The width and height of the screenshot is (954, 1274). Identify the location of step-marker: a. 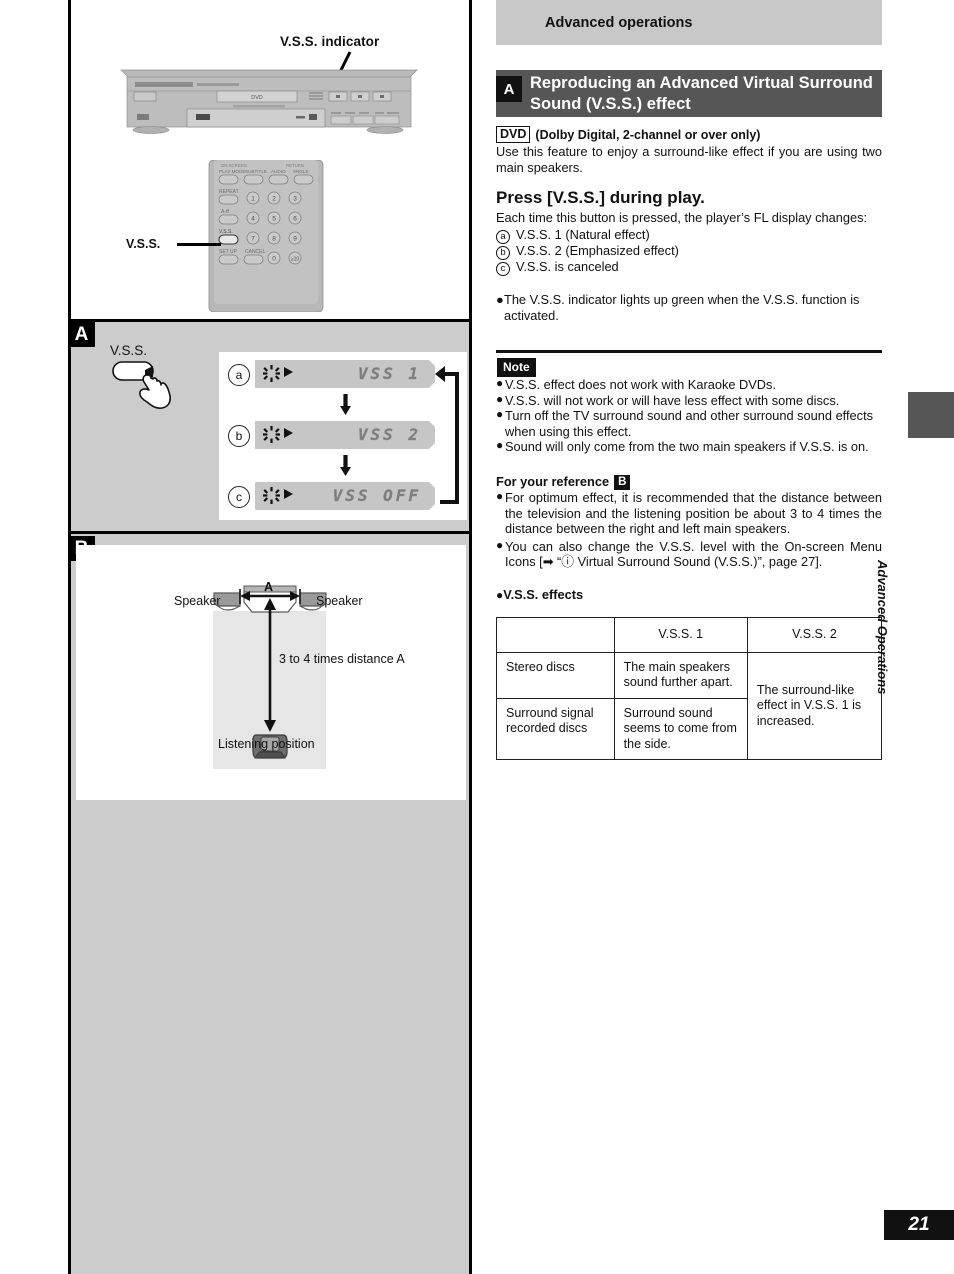
(503, 237).